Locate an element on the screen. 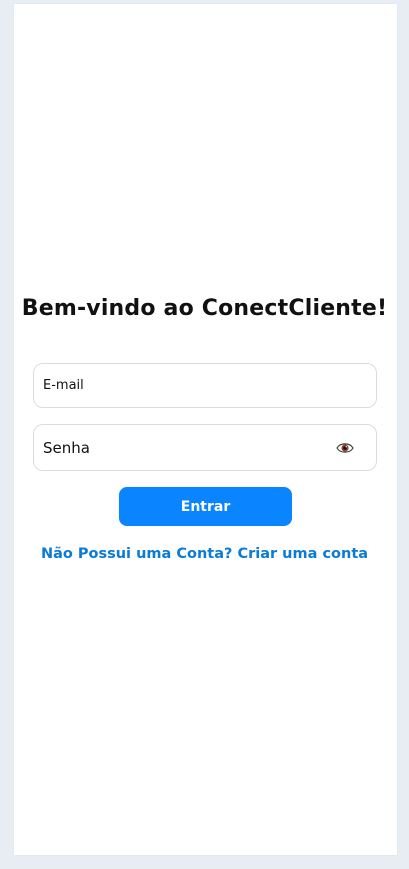 This screenshot has width=409, height=869. password-field-container is located at coordinates (205, 447).